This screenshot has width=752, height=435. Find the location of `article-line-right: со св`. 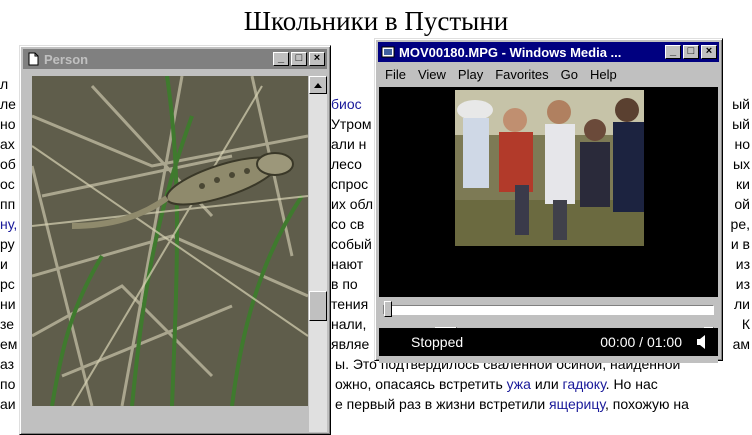

article-line-right: со св is located at coordinates (347, 224).